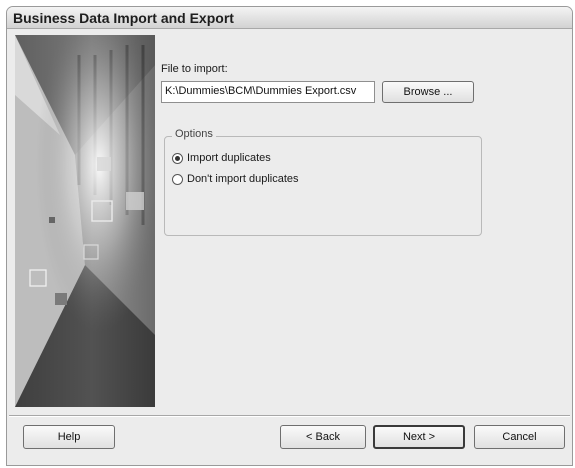 The image size is (575, 468). I want to click on next-button: Next >, so click(419, 437).